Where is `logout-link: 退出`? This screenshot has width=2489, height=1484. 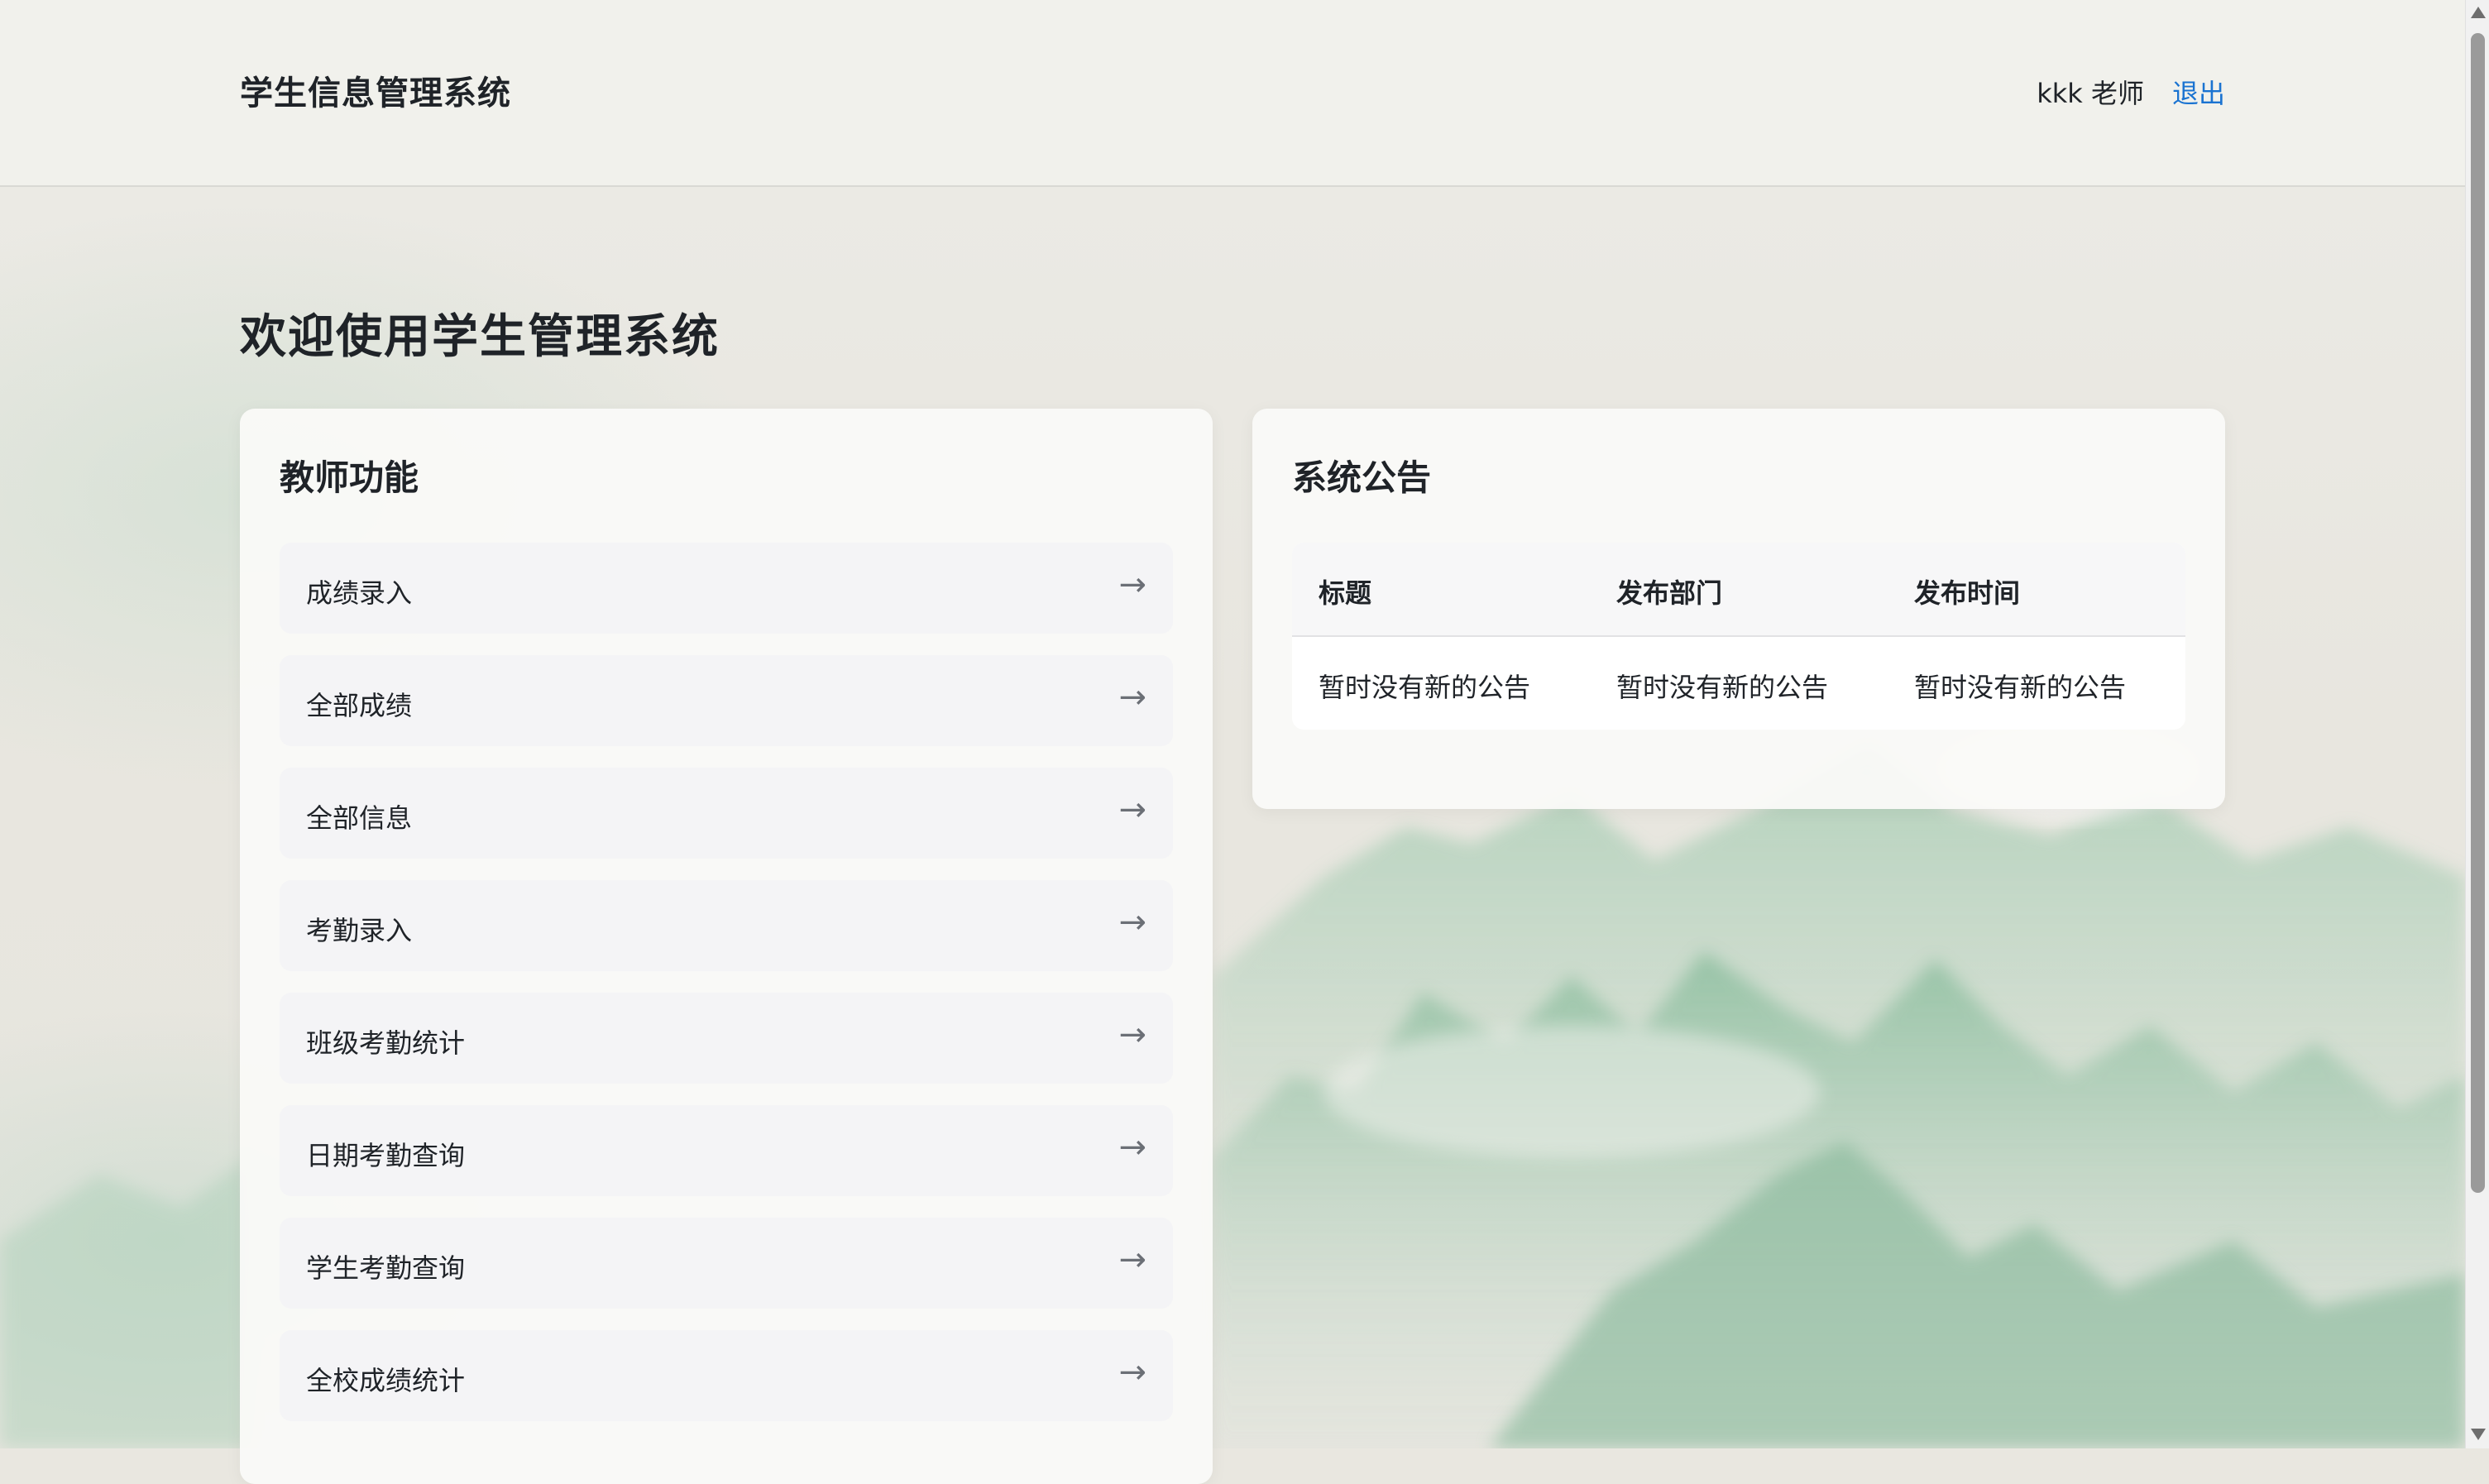
logout-link: 退出 is located at coordinates (2198, 92).